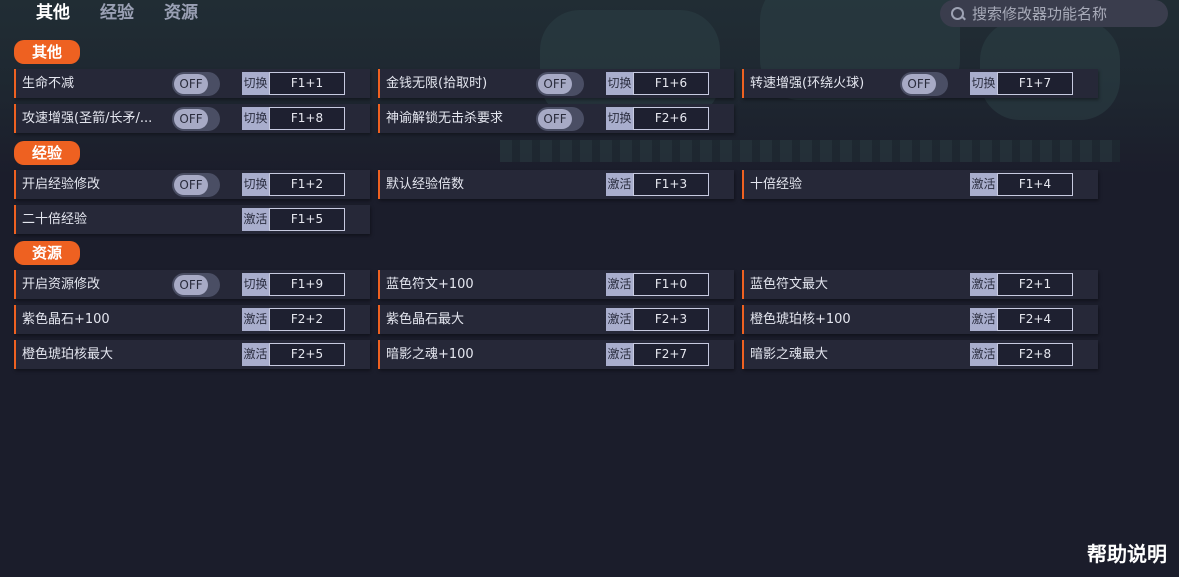  What do you see at coordinates (61, 184) in the screenshot?
I see `cheat-label: 开启经验修改` at bounding box center [61, 184].